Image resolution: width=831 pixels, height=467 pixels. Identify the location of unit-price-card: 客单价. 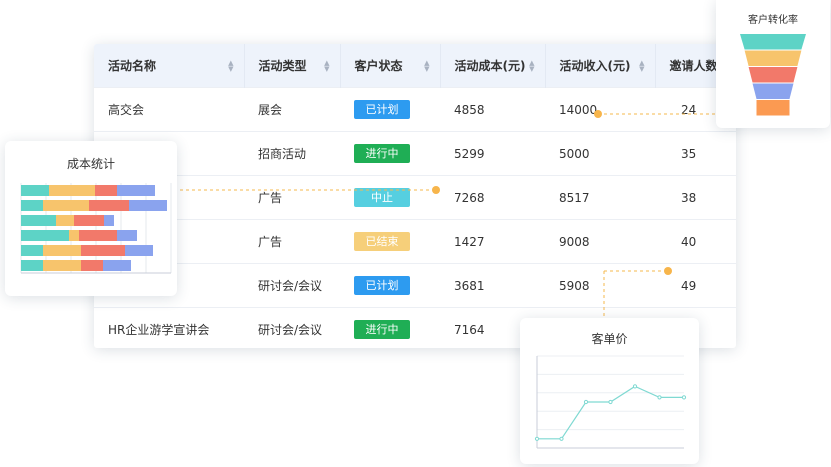
(609, 391).